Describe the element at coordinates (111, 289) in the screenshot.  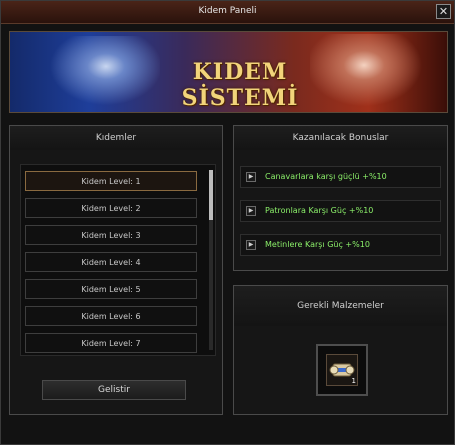
I see `level-item-5: Kidem Level: 5` at that location.